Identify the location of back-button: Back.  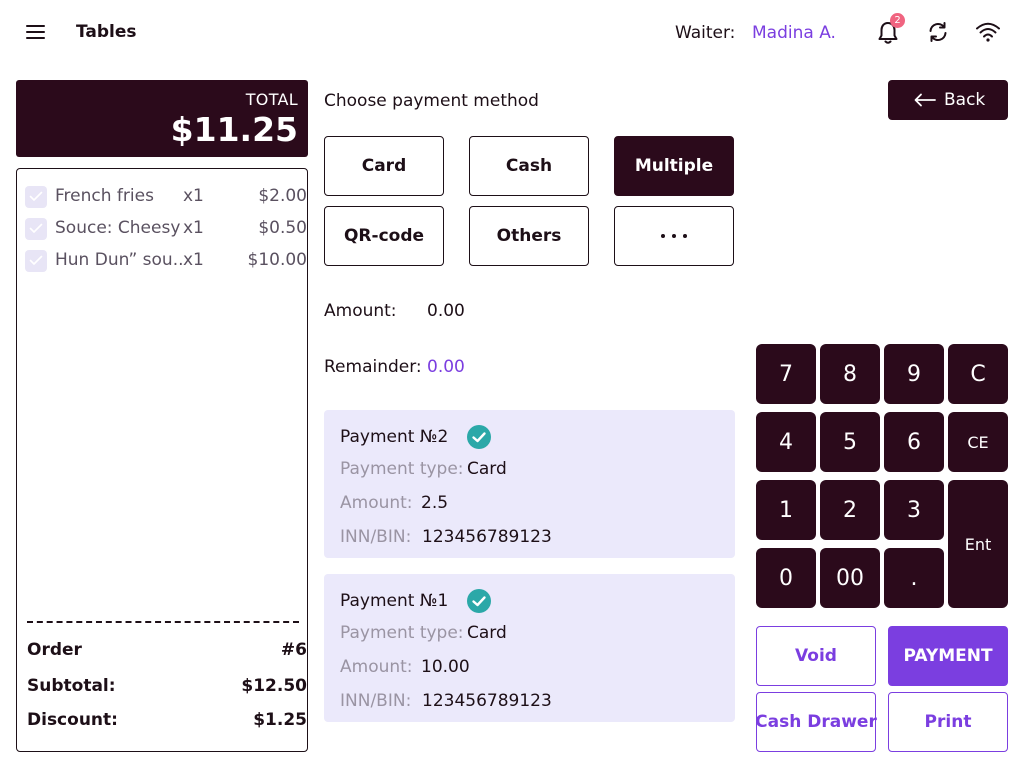
(948, 100).